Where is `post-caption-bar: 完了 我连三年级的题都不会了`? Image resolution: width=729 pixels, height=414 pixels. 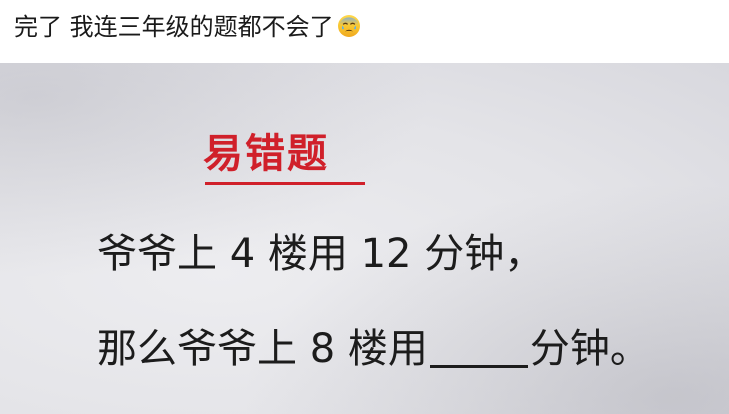 post-caption-bar: 完了 我连三年级的题都不会了 is located at coordinates (364, 31).